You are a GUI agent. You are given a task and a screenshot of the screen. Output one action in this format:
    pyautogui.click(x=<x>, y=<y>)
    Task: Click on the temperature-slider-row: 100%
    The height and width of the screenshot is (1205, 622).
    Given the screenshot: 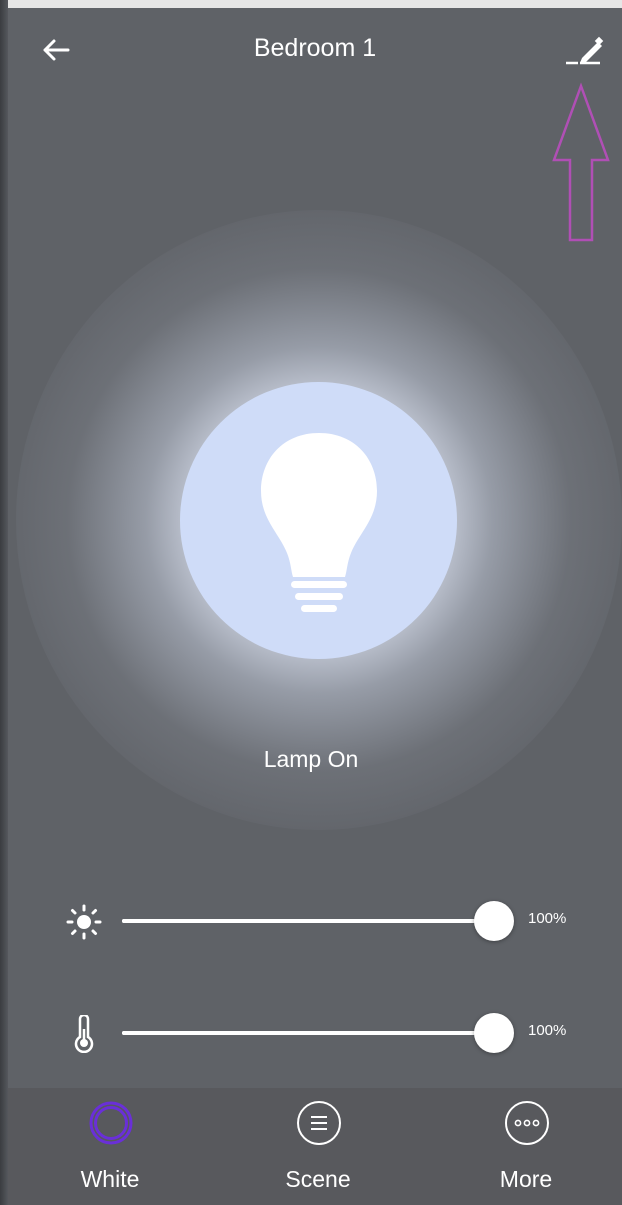 What is the action you would take?
    pyautogui.click(x=330, y=1032)
    